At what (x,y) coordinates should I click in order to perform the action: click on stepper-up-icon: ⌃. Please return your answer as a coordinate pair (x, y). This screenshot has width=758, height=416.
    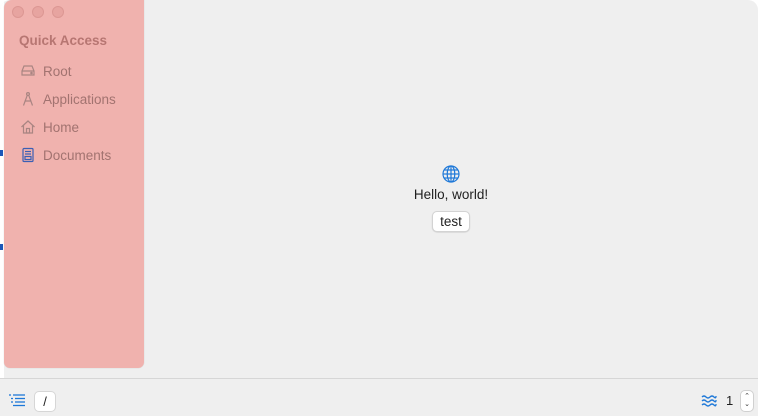
    Looking at the image, I should click on (747, 397).